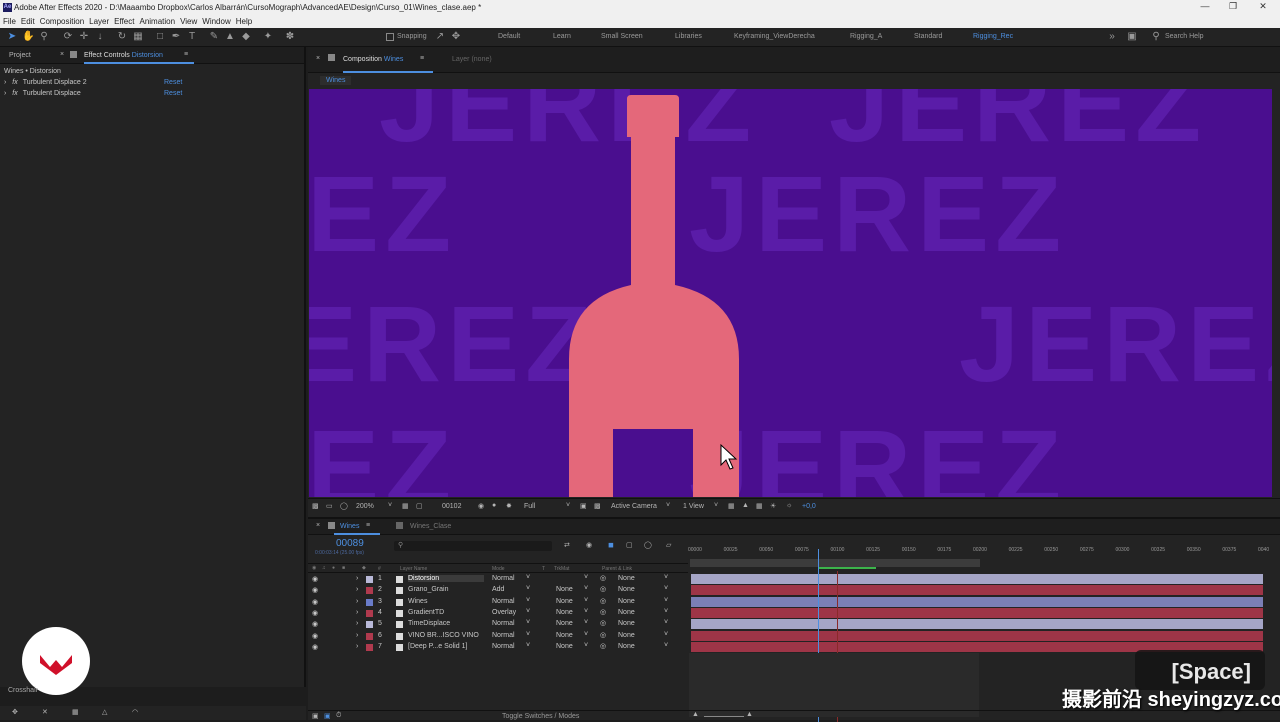  What do you see at coordinates (349, 526) in the screenshot?
I see `tab-timeline-wines: Wines` at bounding box center [349, 526].